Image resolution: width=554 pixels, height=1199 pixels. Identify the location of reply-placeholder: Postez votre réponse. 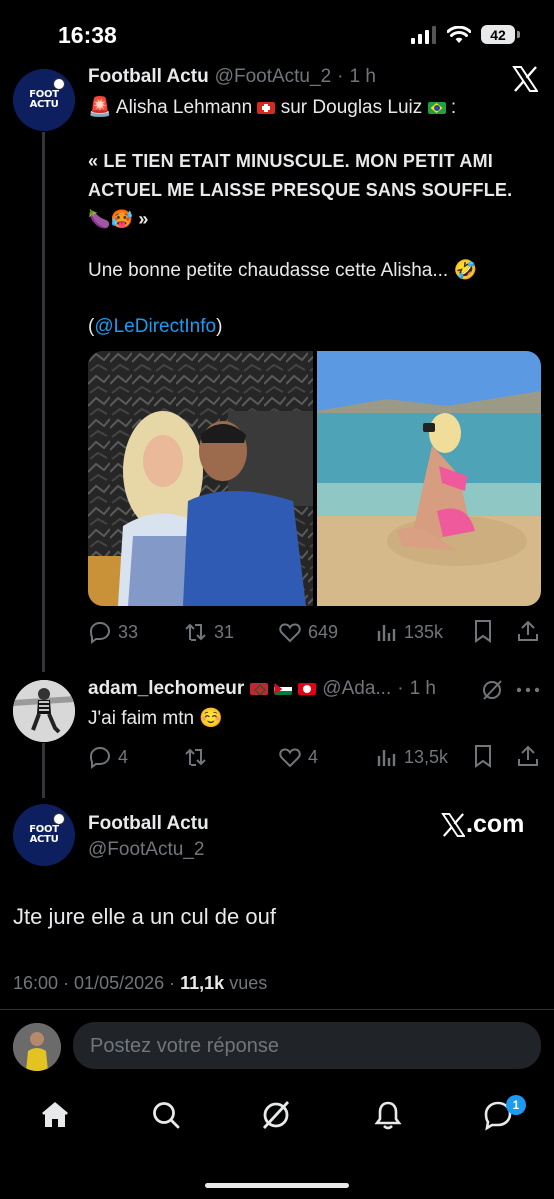
(184, 1046).